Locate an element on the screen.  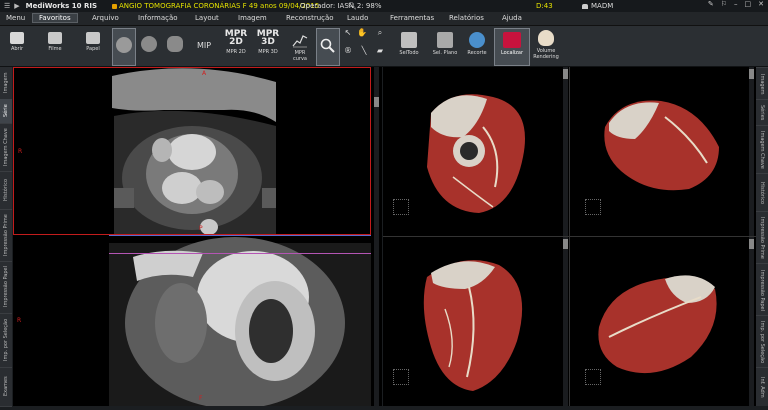
play-icon: ▶ is located at coordinates (16, 6).